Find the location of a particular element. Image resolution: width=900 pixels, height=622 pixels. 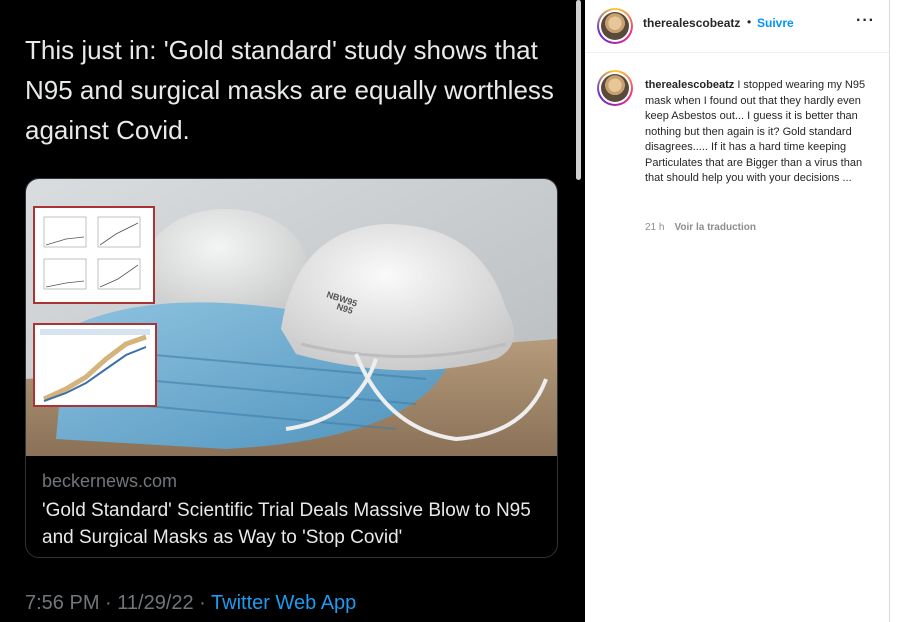

scrollbar is located at coordinates (578, 90).